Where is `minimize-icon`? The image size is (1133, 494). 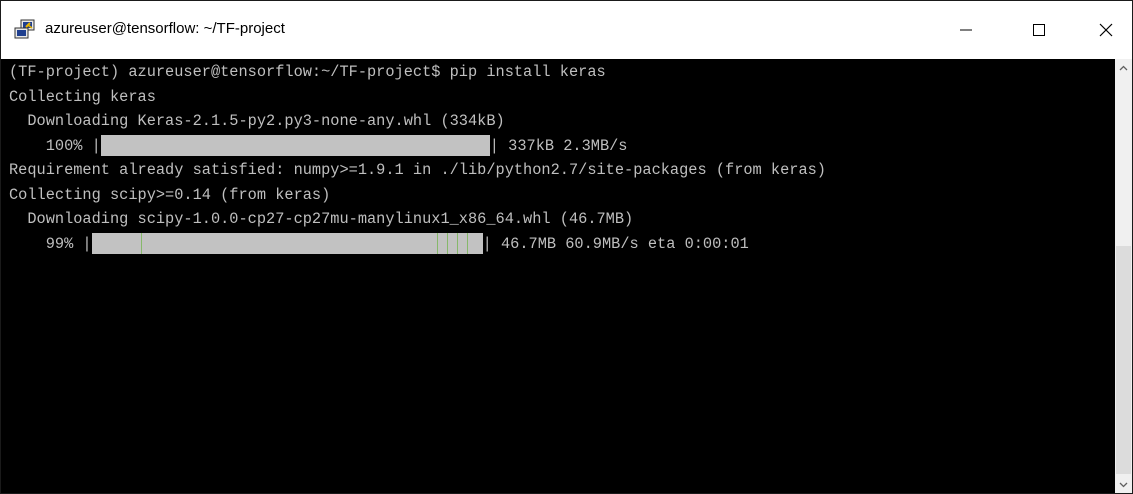 minimize-icon is located at coordinates (966, 30).